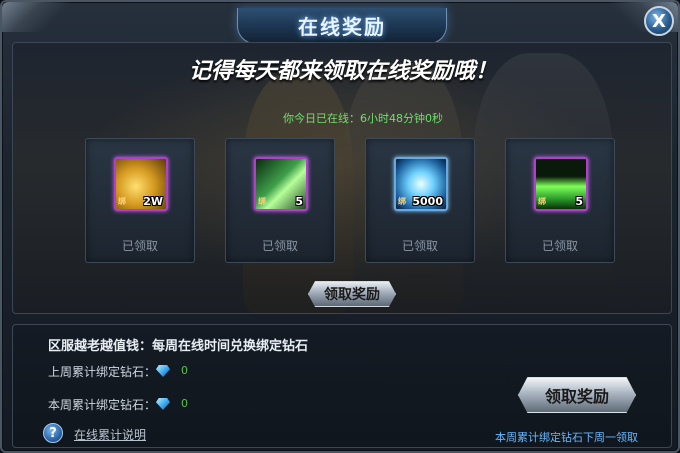 Image resolution: width=680 pixels, height=453 pixels. Describe the element at coordinates (561, 184) in the screenshot. I see `green-pyramid-icon: 绑 5` at that location.